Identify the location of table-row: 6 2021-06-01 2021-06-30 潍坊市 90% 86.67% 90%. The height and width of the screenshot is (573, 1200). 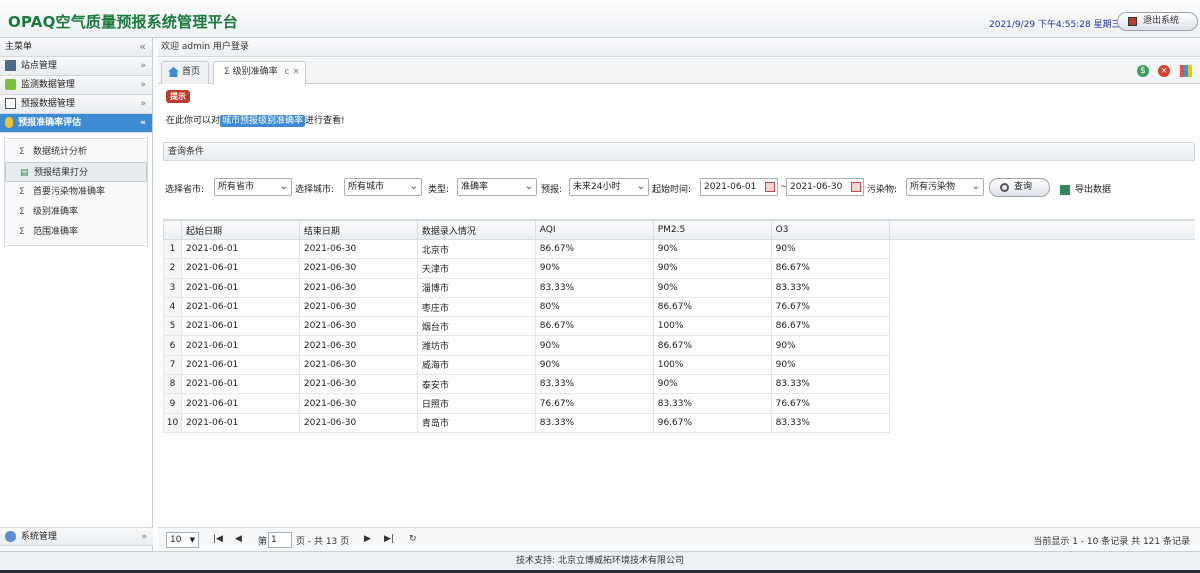
(679, 345).